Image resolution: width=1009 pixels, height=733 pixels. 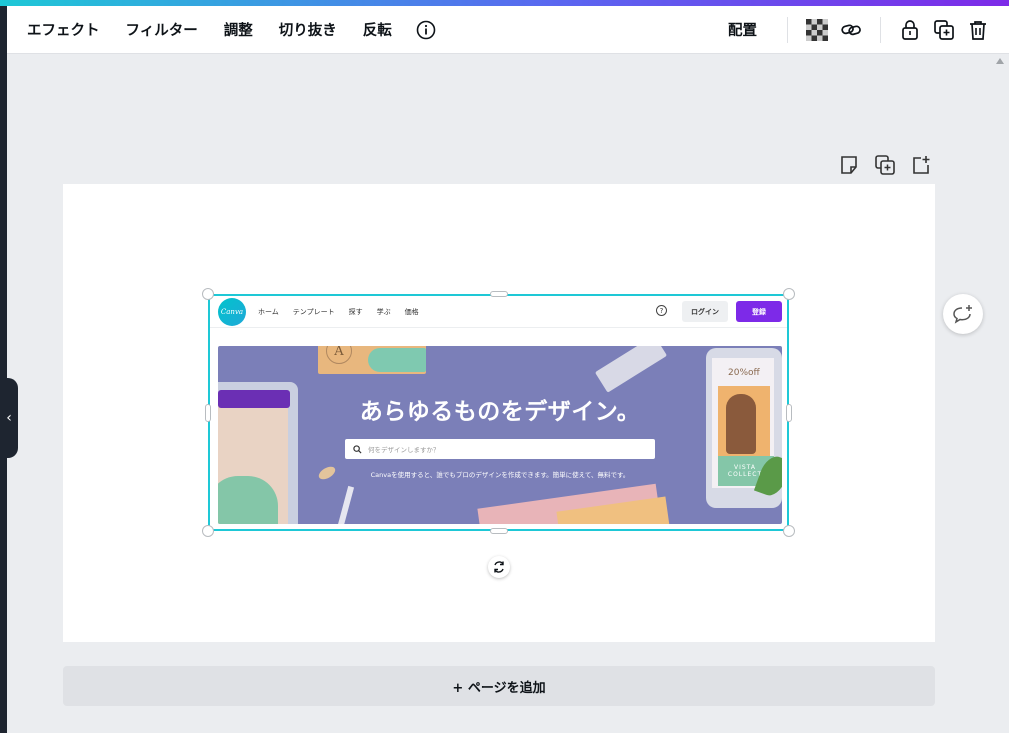 What do you see at coordinates (63, 29) in the screenshot?
I see `effects-button: エフェクト` at bounding box center [63, 29].